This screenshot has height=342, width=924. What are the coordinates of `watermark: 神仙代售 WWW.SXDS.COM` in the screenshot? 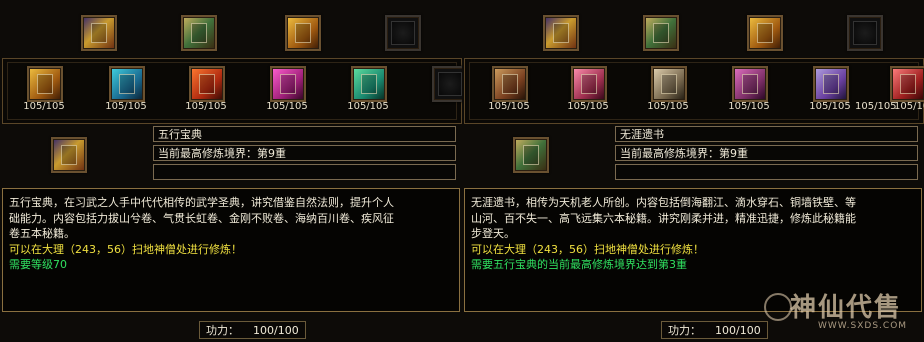 It's located at (840, 311).